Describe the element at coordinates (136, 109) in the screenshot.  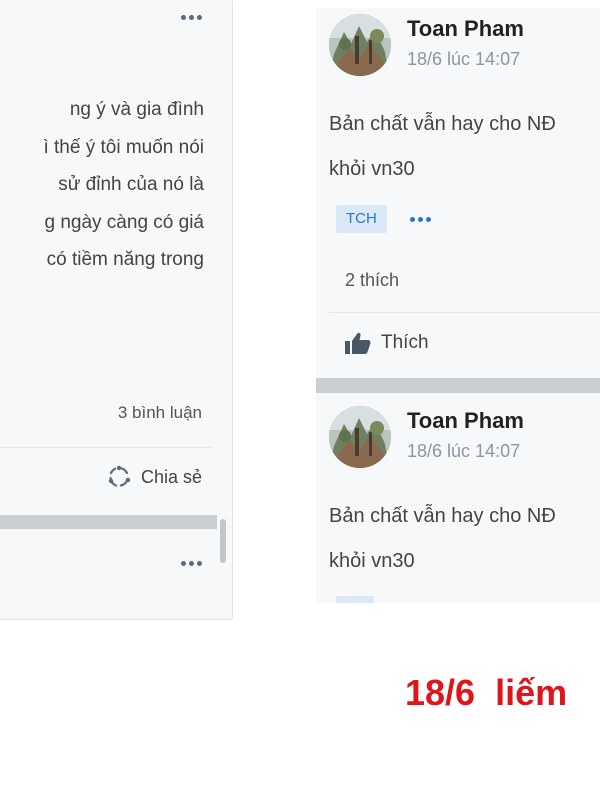
I see `post-body-line: ng ý và gia đình` at that location.